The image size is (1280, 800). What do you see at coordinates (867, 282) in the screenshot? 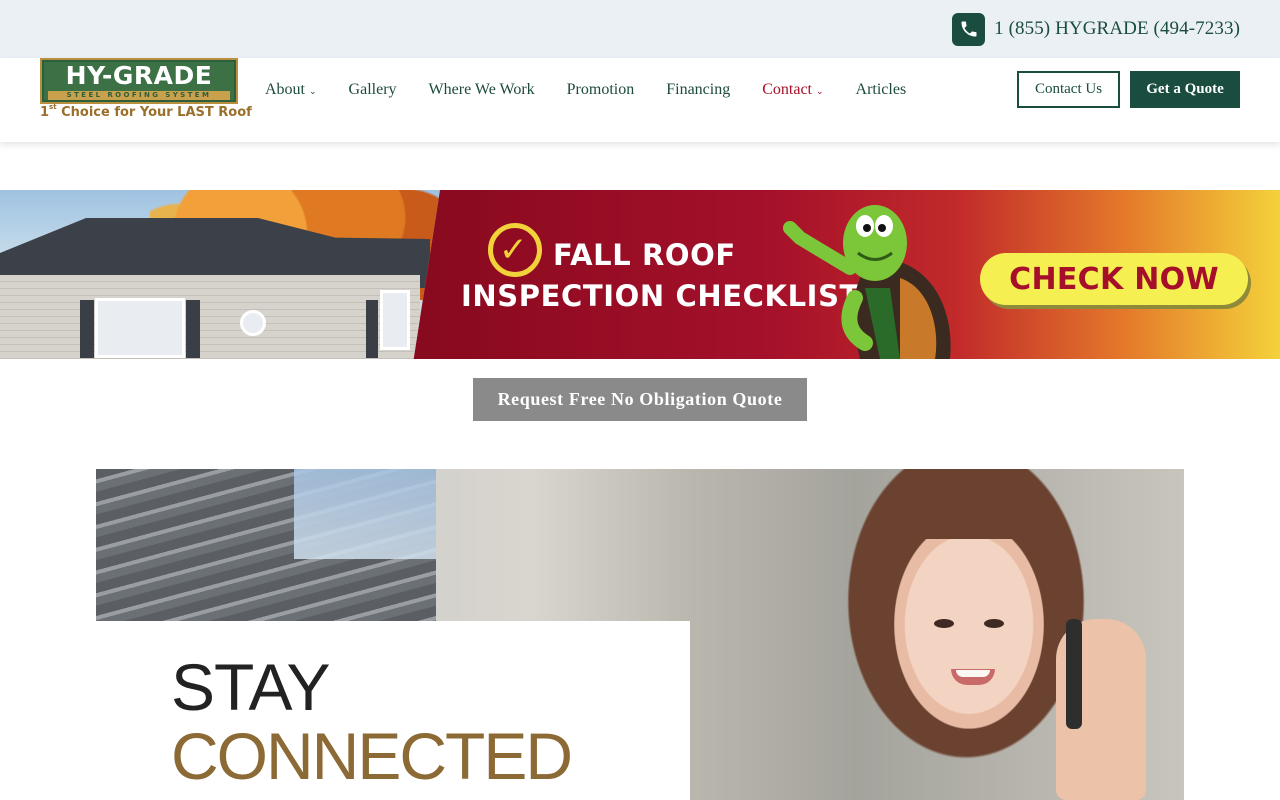
I see `turtle-mascot-icon` at bounding box center [867, 282].